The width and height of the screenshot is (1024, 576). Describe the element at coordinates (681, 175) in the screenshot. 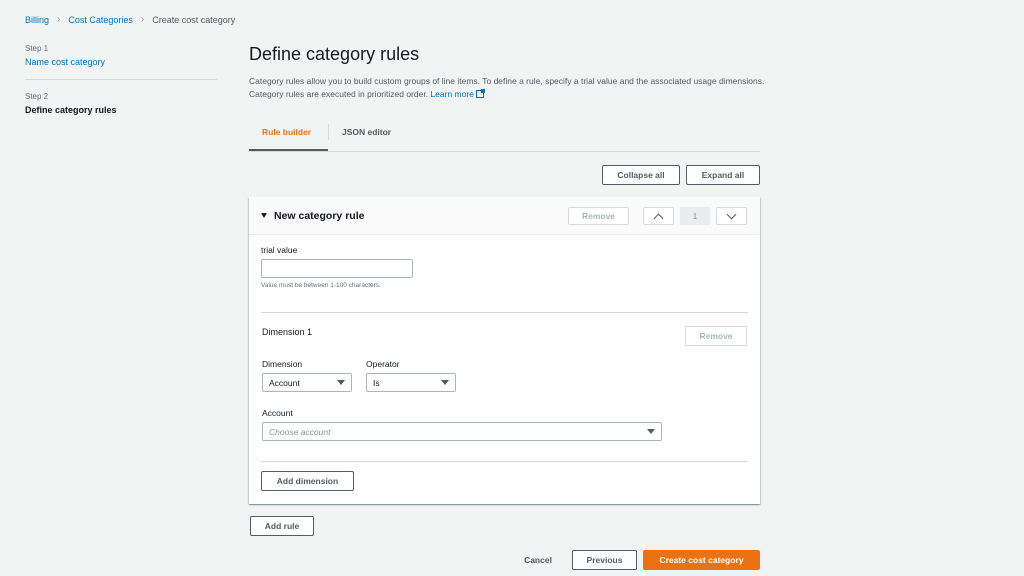

I see `expand-collapse-actions: Collapse all Expand all` at that location.